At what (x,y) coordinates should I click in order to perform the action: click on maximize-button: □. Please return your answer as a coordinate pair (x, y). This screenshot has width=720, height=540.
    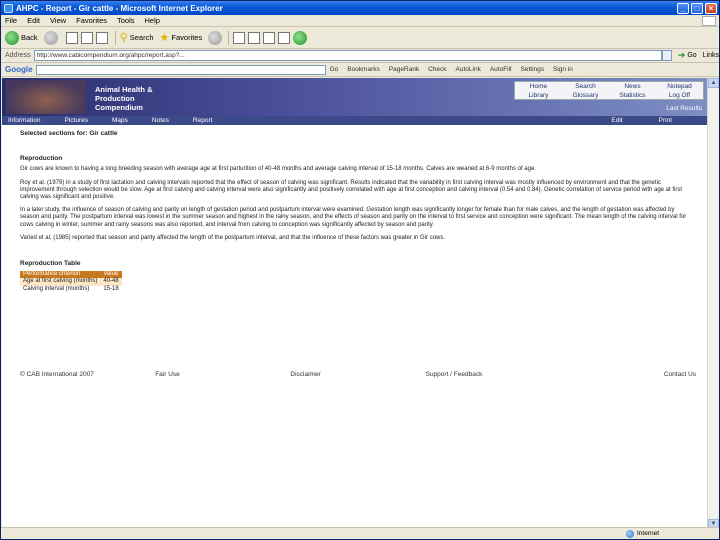
    Looking at the image, I should click on (697, 8).